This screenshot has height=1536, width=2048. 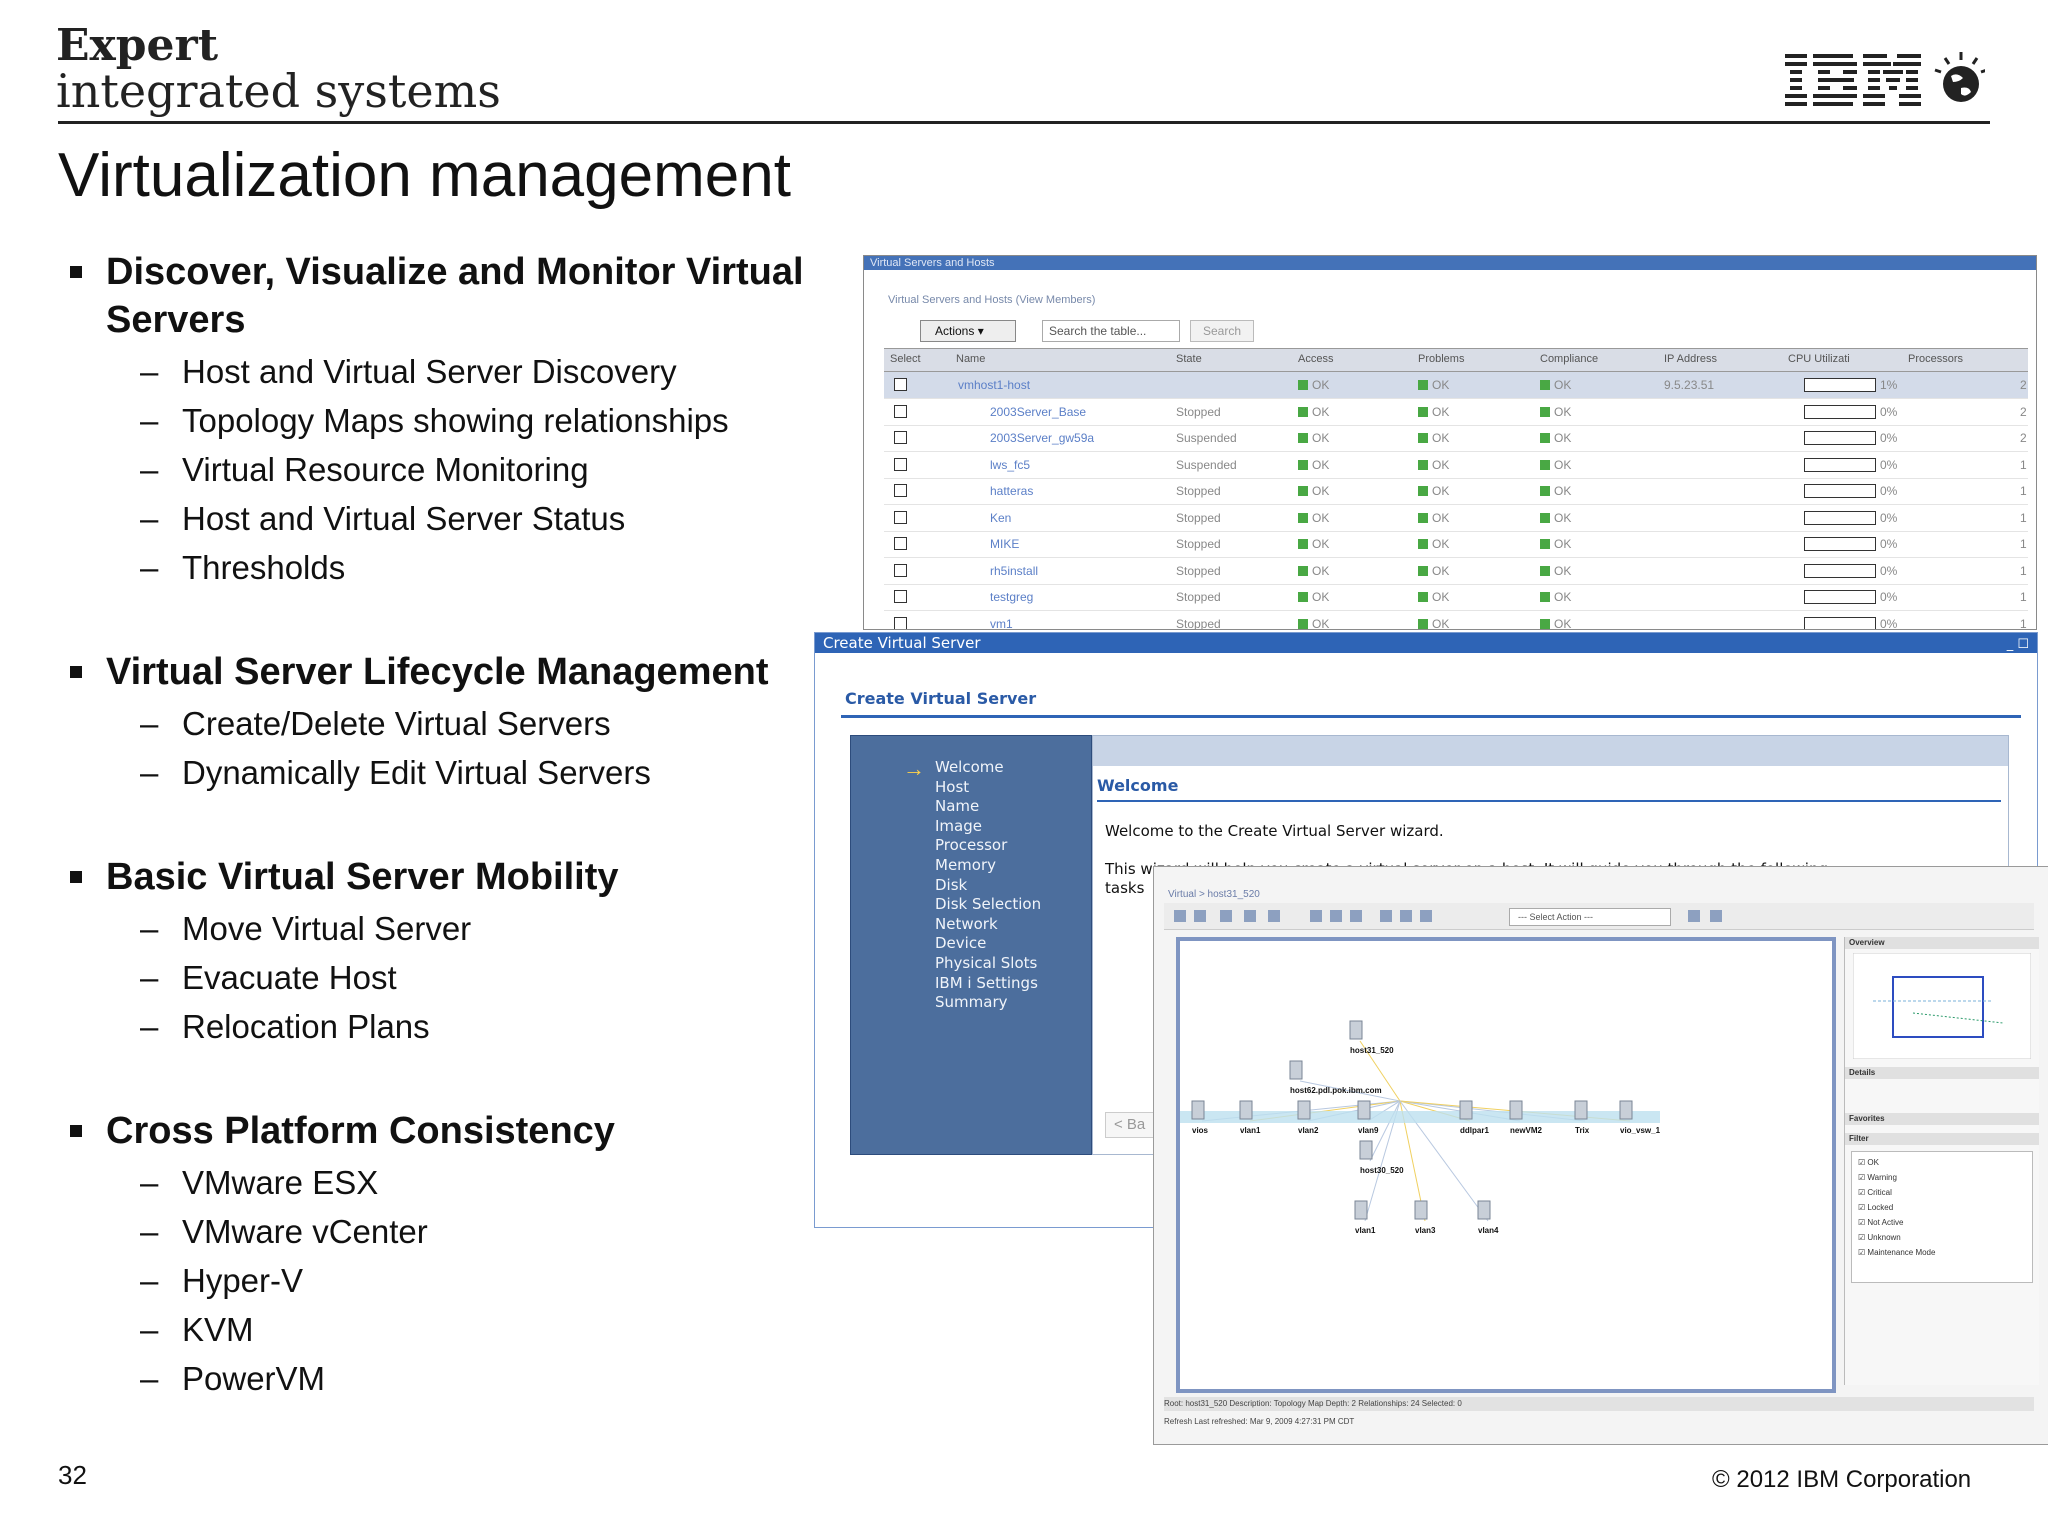 What do you see at coordinates (1484, 1210) in the screenshot?
I see `server-node-icon` at bounding box center [1484, 1210].